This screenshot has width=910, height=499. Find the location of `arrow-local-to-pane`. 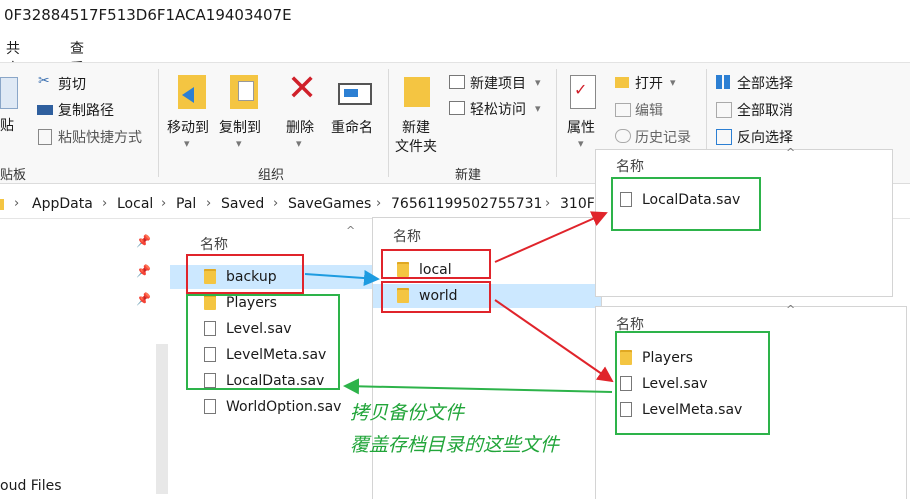

arrow-local-to-pane is located at coordinates (551, 237).